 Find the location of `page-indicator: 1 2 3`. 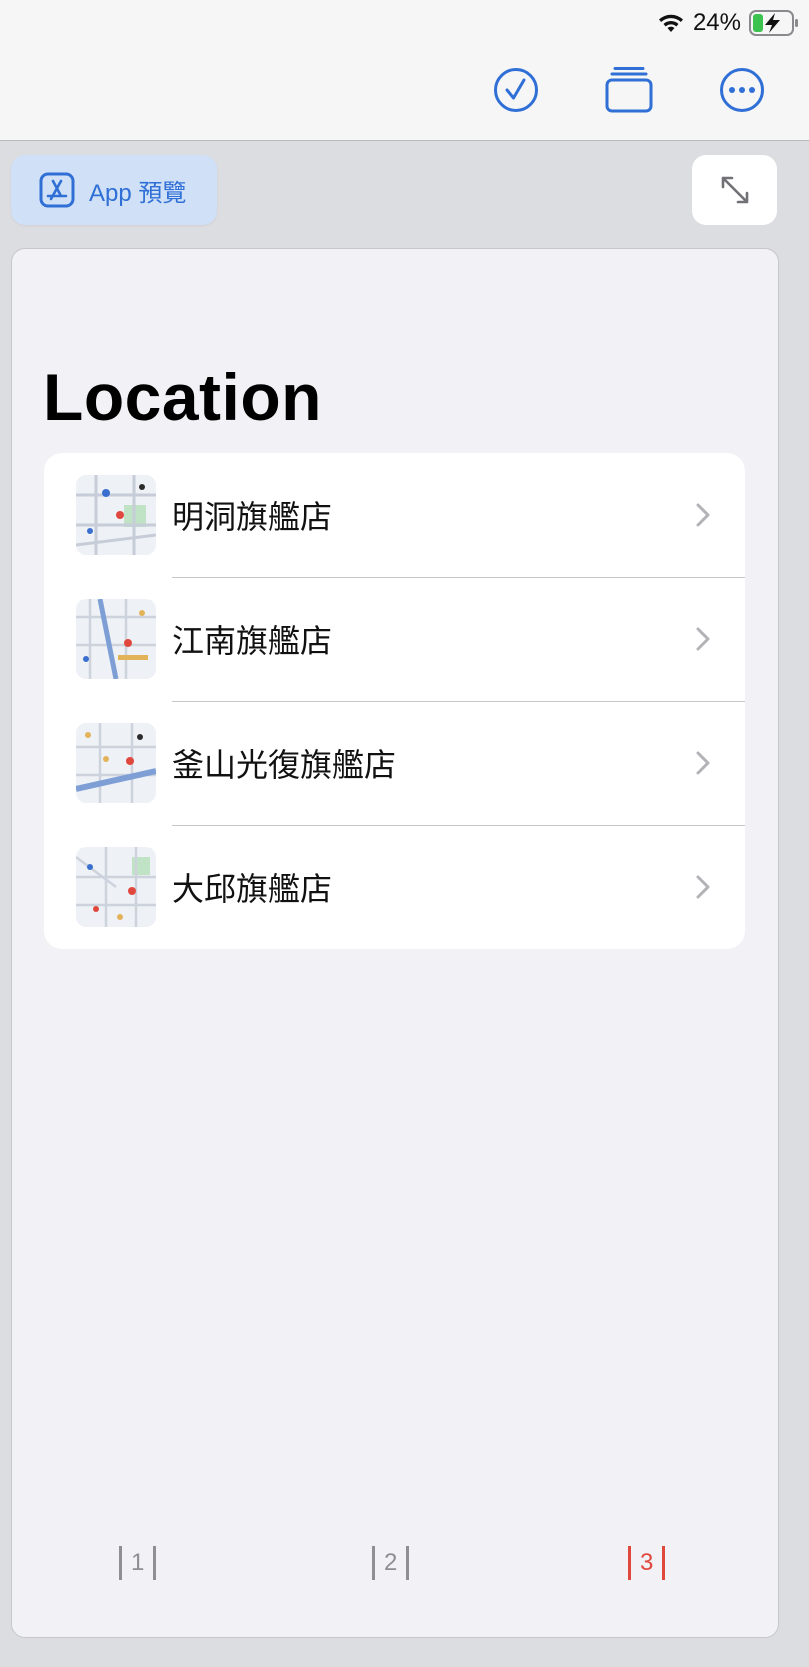

page-indicator: 1 2 3 is located at coordinates (395, 1565).